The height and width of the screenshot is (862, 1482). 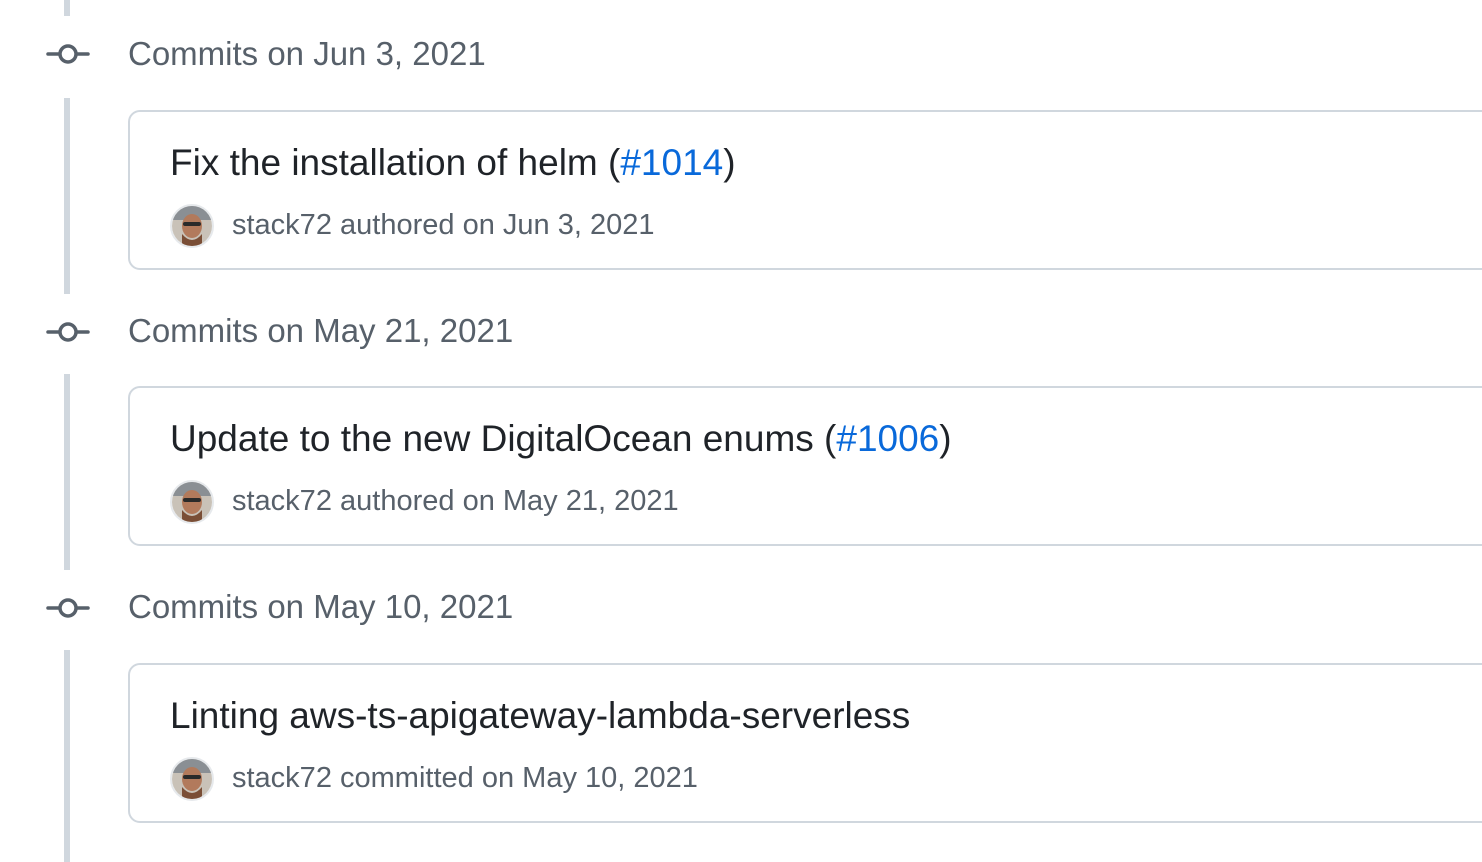 What do you see at coordinates (558, 225) in the screenshot?
I see `commit-date: on Jun 3, 2021` at bounding box center [558, 225].